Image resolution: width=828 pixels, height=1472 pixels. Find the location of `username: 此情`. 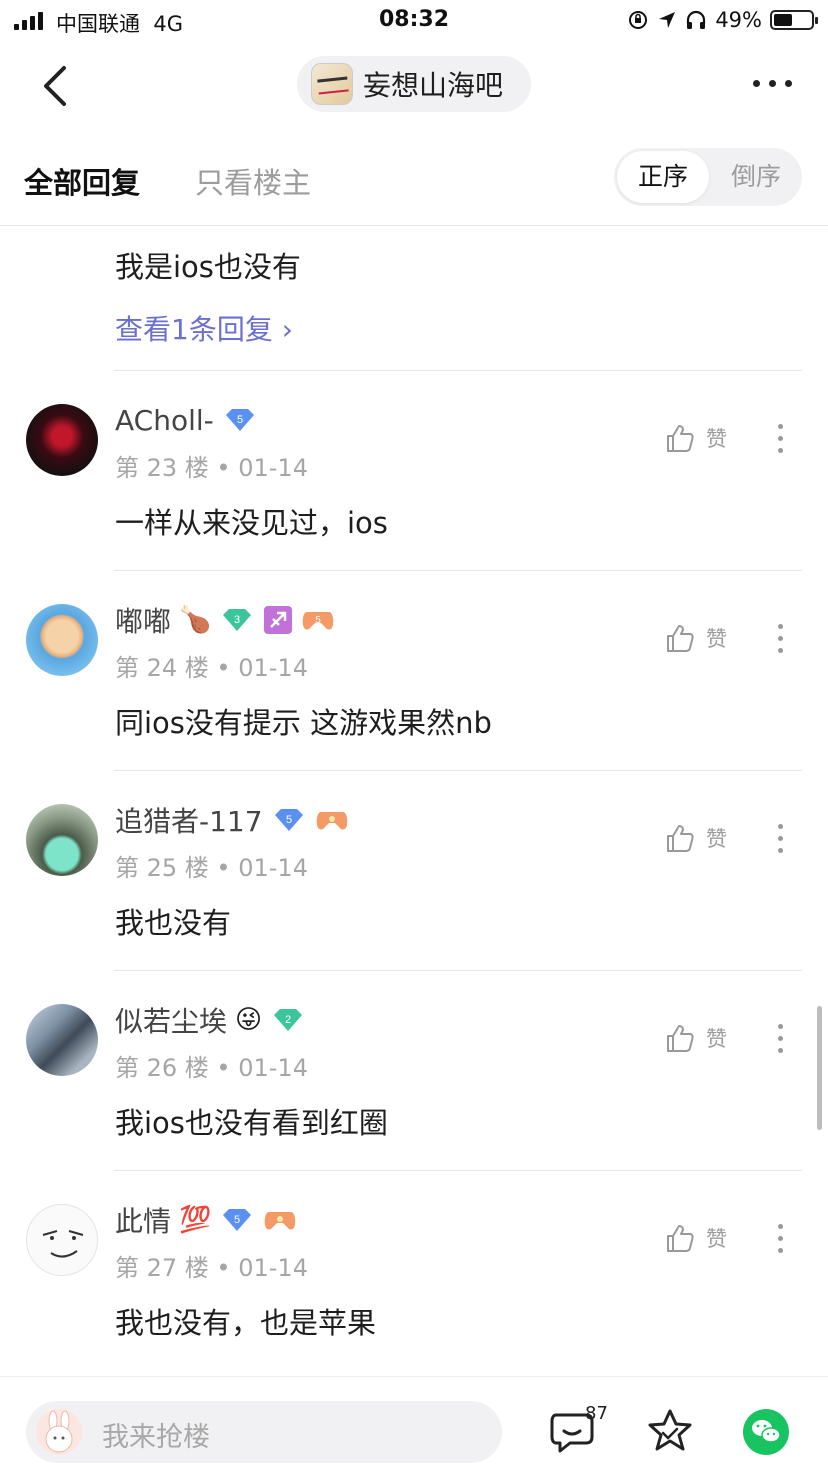

username: 此情 is located at coordinates (143, 1220).